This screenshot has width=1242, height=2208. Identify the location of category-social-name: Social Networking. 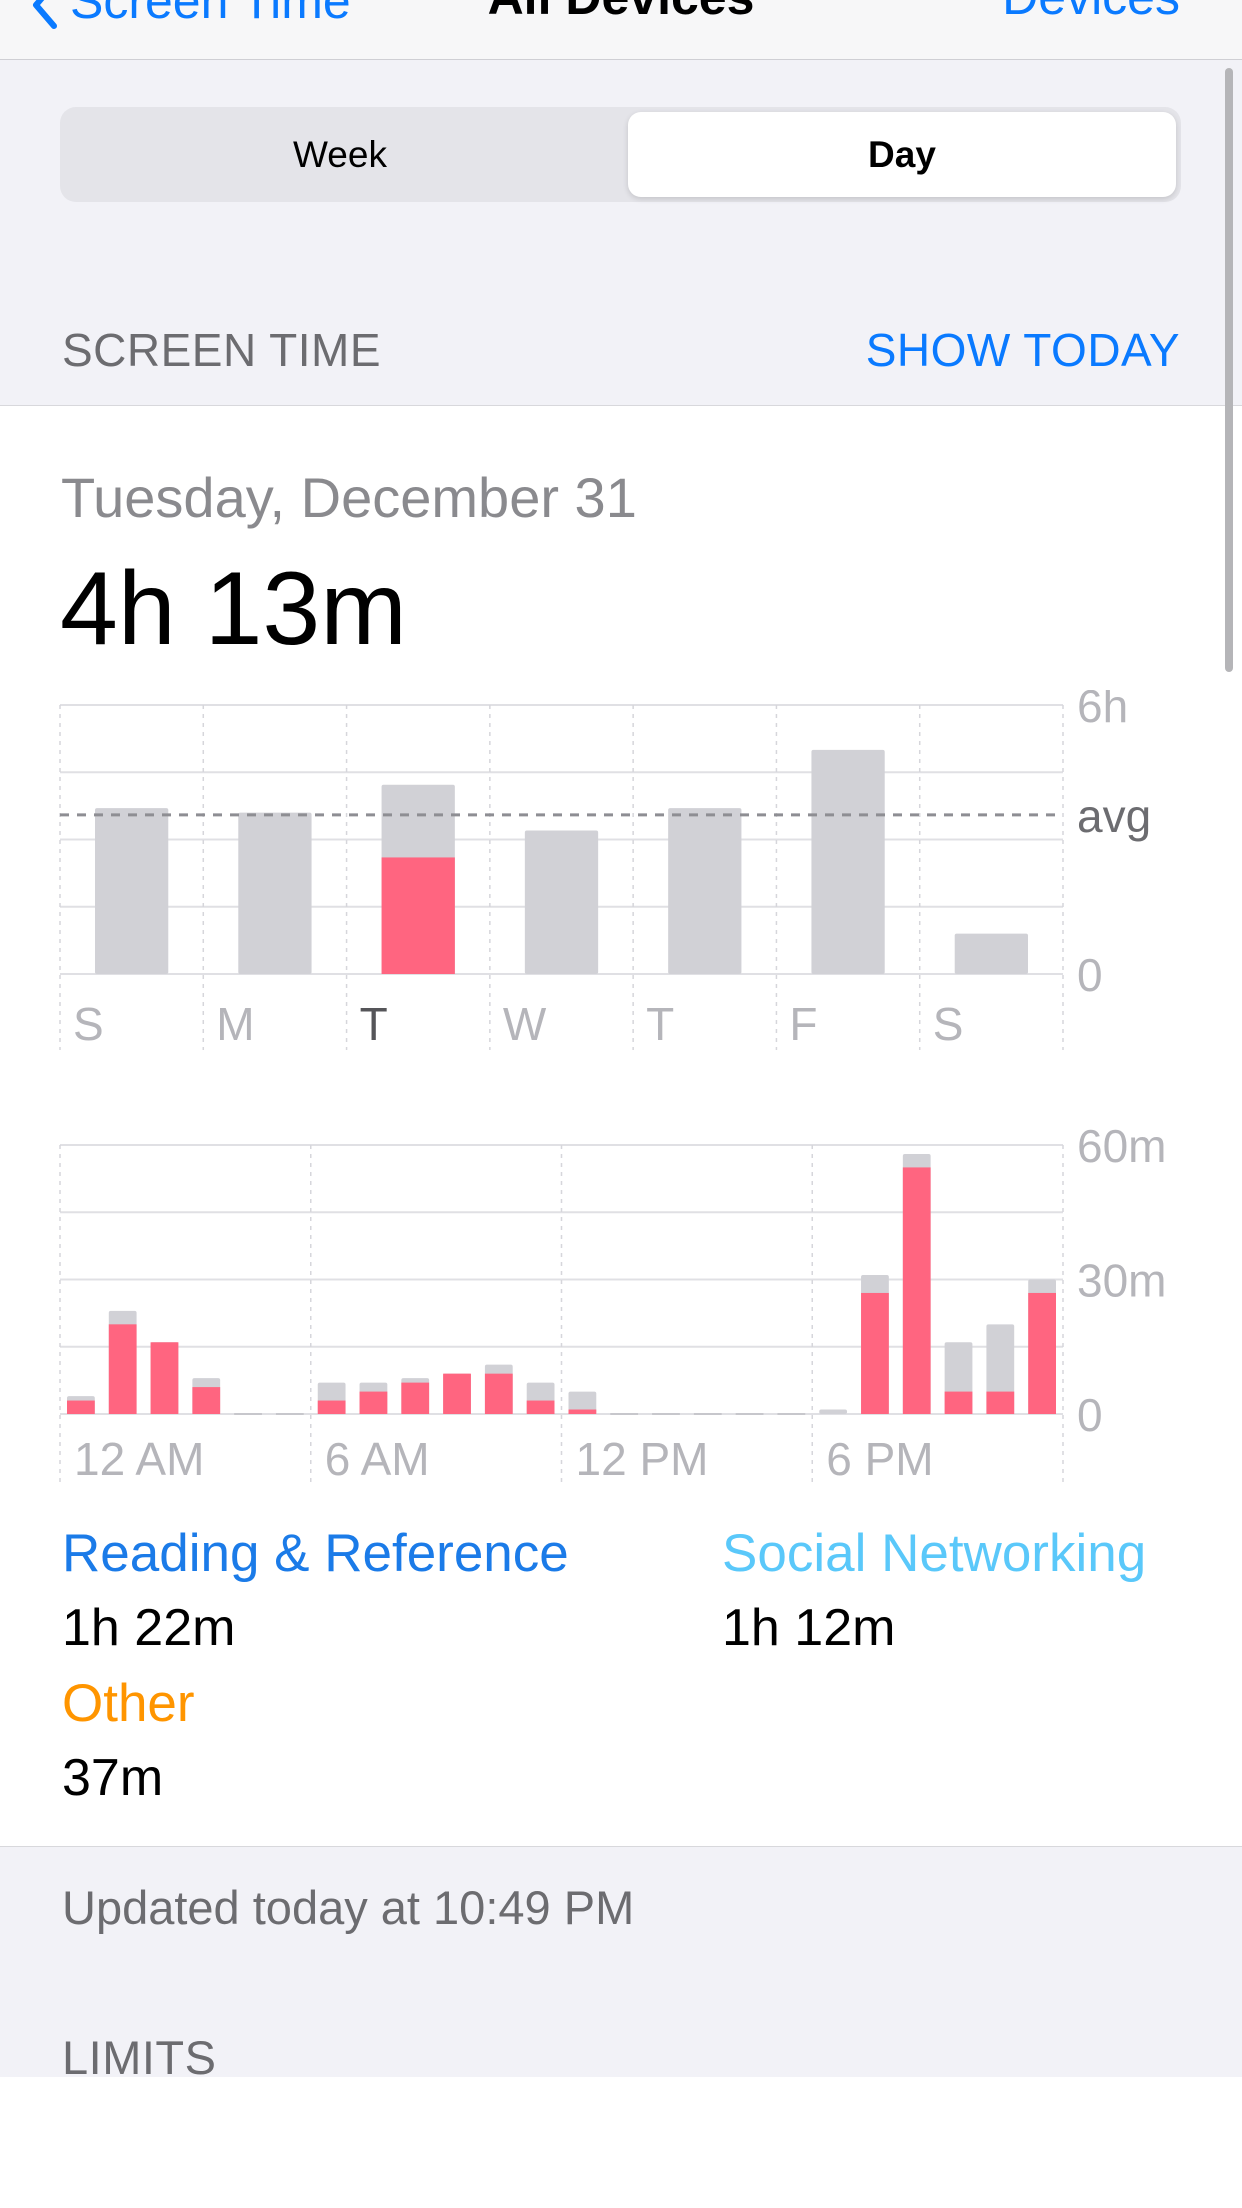
(934, 1553).